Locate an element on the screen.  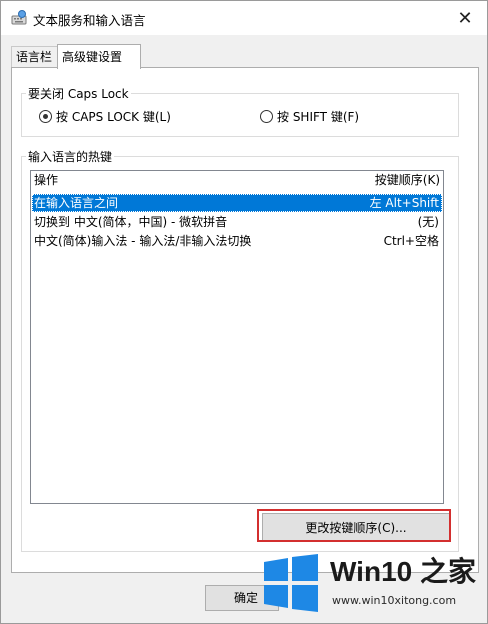
caps-lock-legend: 要关闭 Caps Lock is located at coordinates (78, 94).